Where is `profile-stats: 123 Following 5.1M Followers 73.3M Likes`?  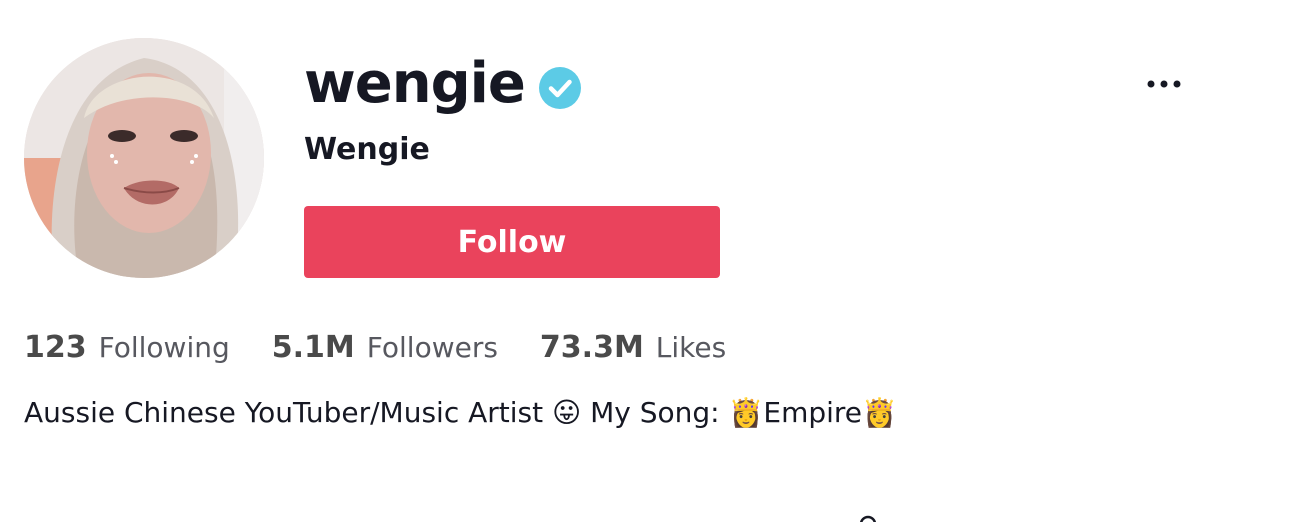 profile-stats: 123 Following 5.1M Followers 73.3M Likes is located at coordinates (396, 347).